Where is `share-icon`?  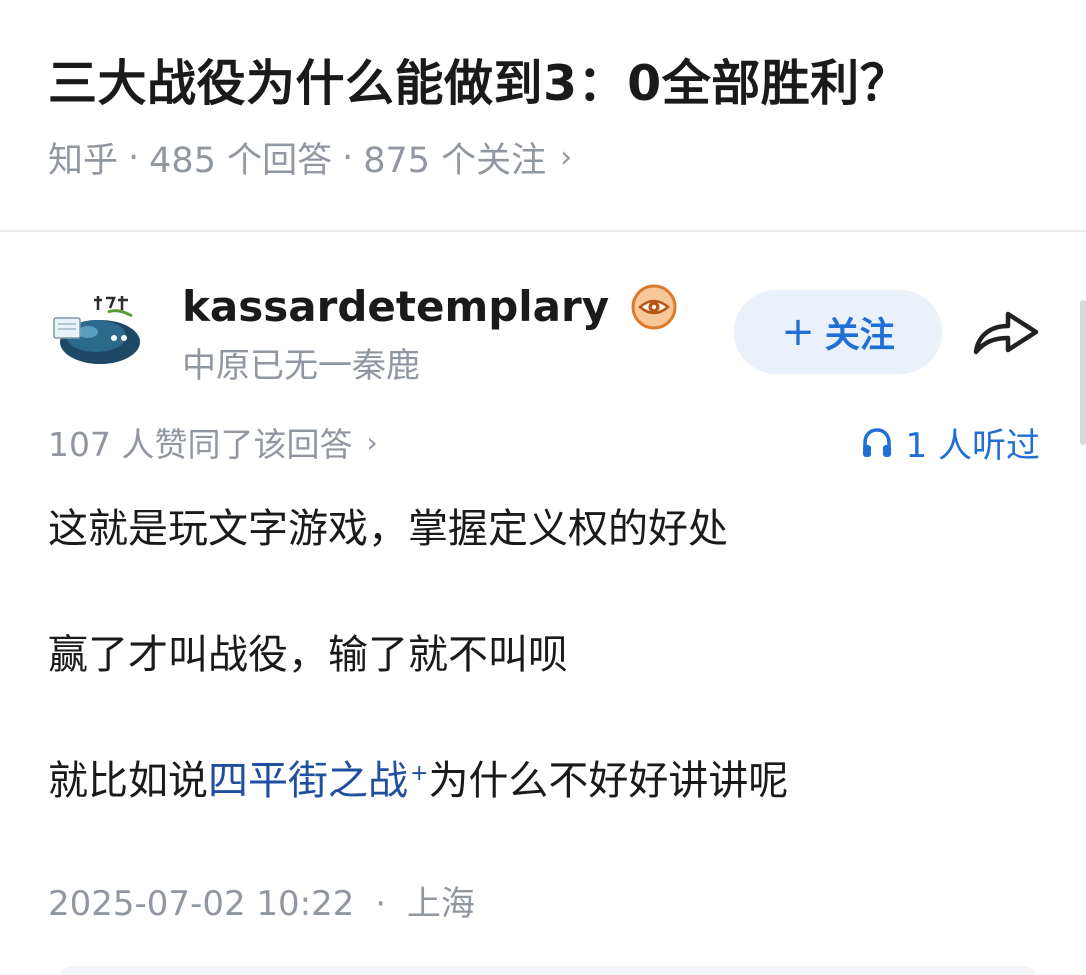
share-icon is located at coordinates (1006, 332).